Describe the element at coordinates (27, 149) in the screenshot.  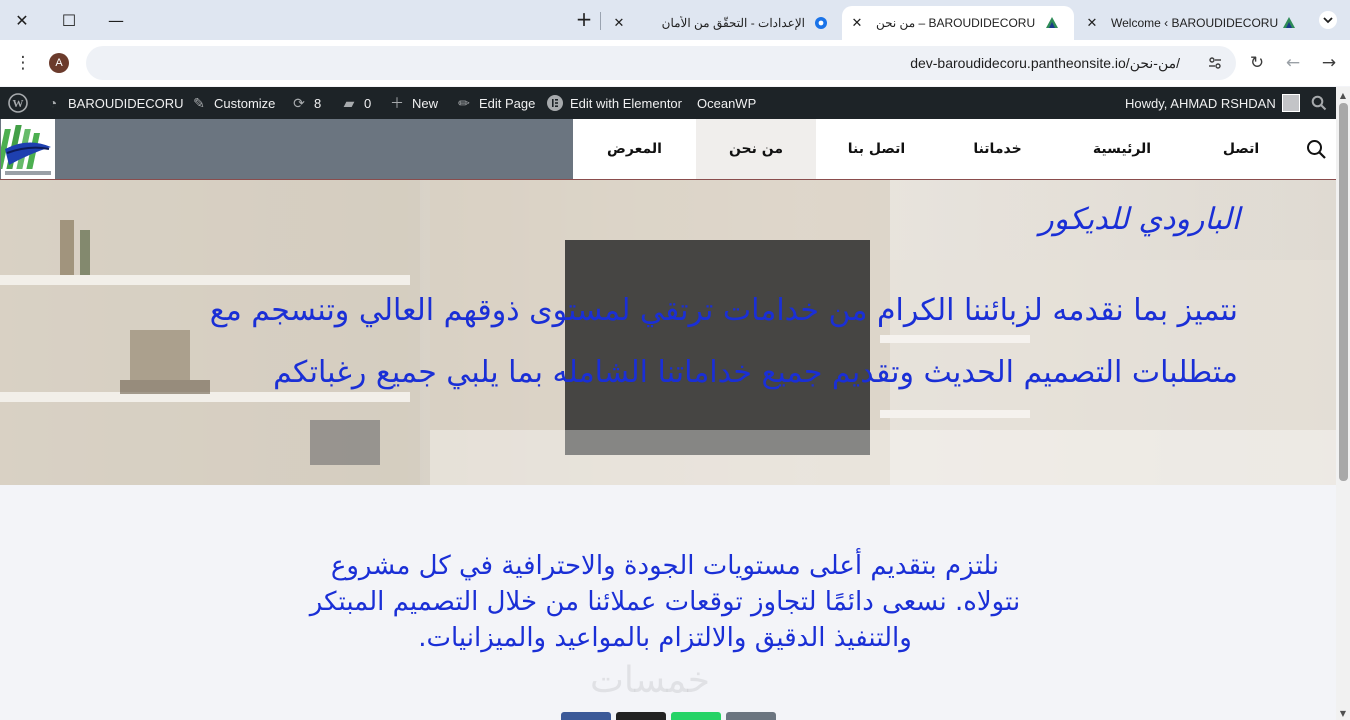
I see `site-logo` at that location.